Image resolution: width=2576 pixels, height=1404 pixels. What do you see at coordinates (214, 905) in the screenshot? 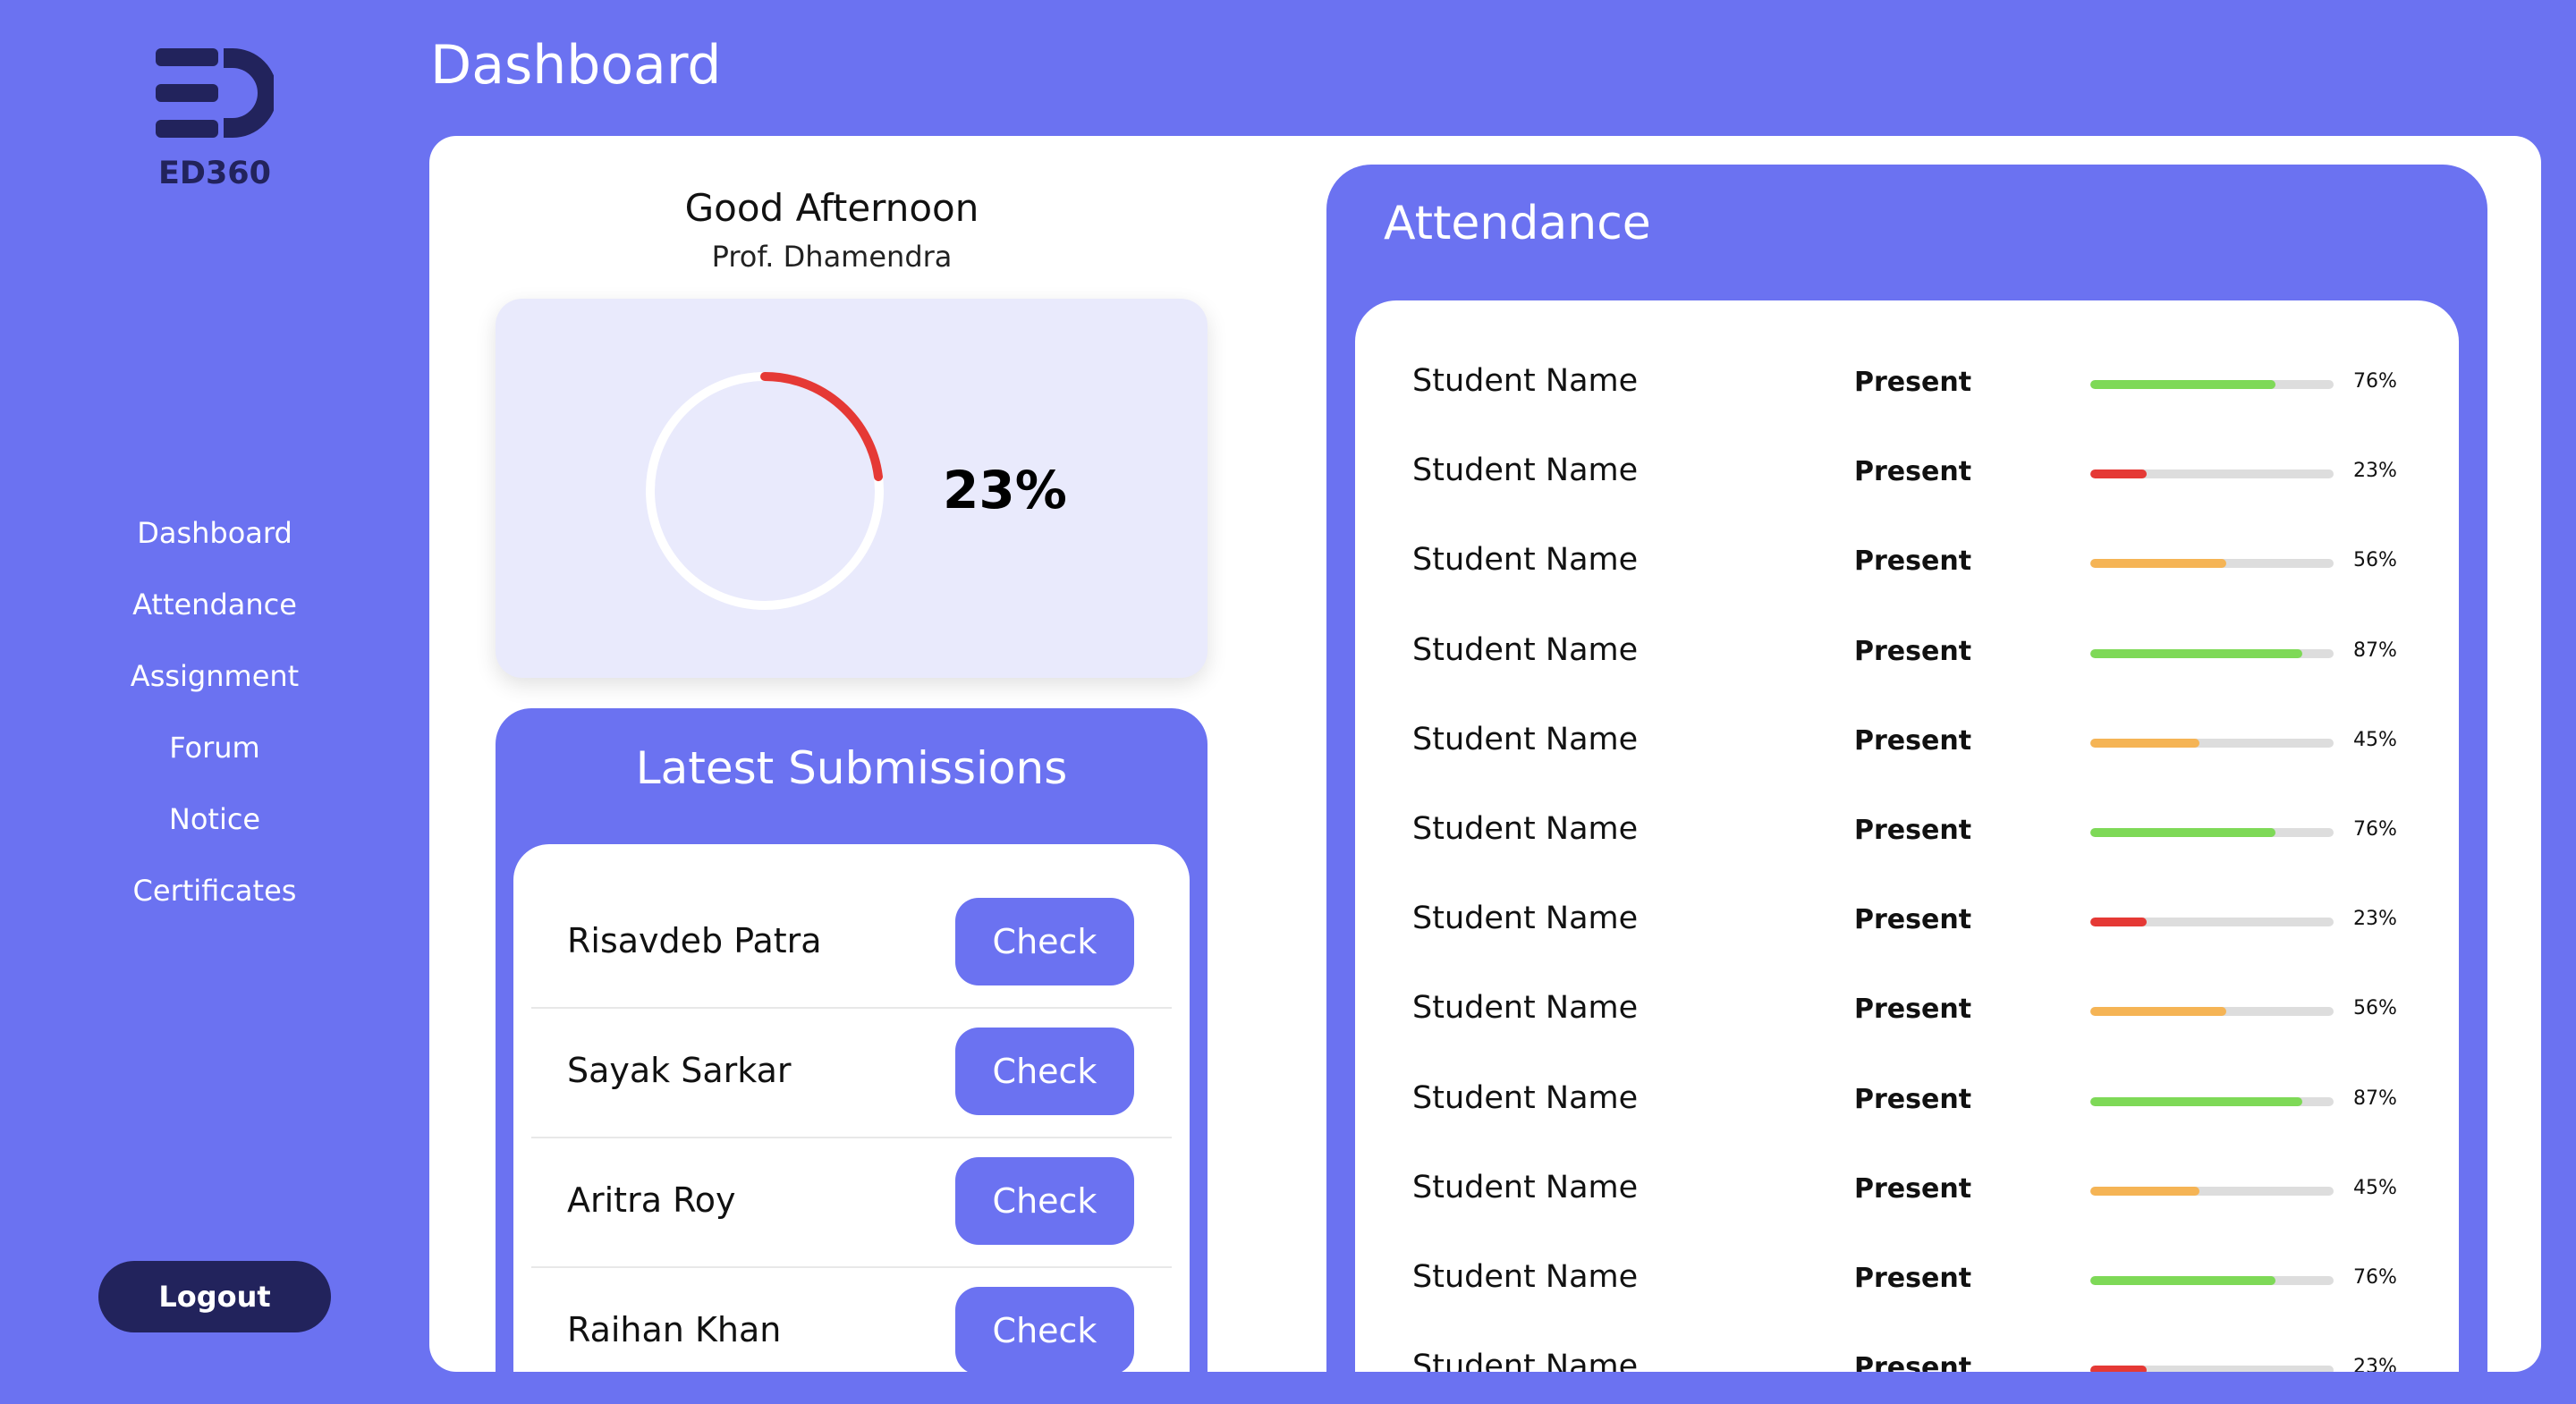
I see `sidebar-item-certificates: Certificates` at bounding box center [214, 905].